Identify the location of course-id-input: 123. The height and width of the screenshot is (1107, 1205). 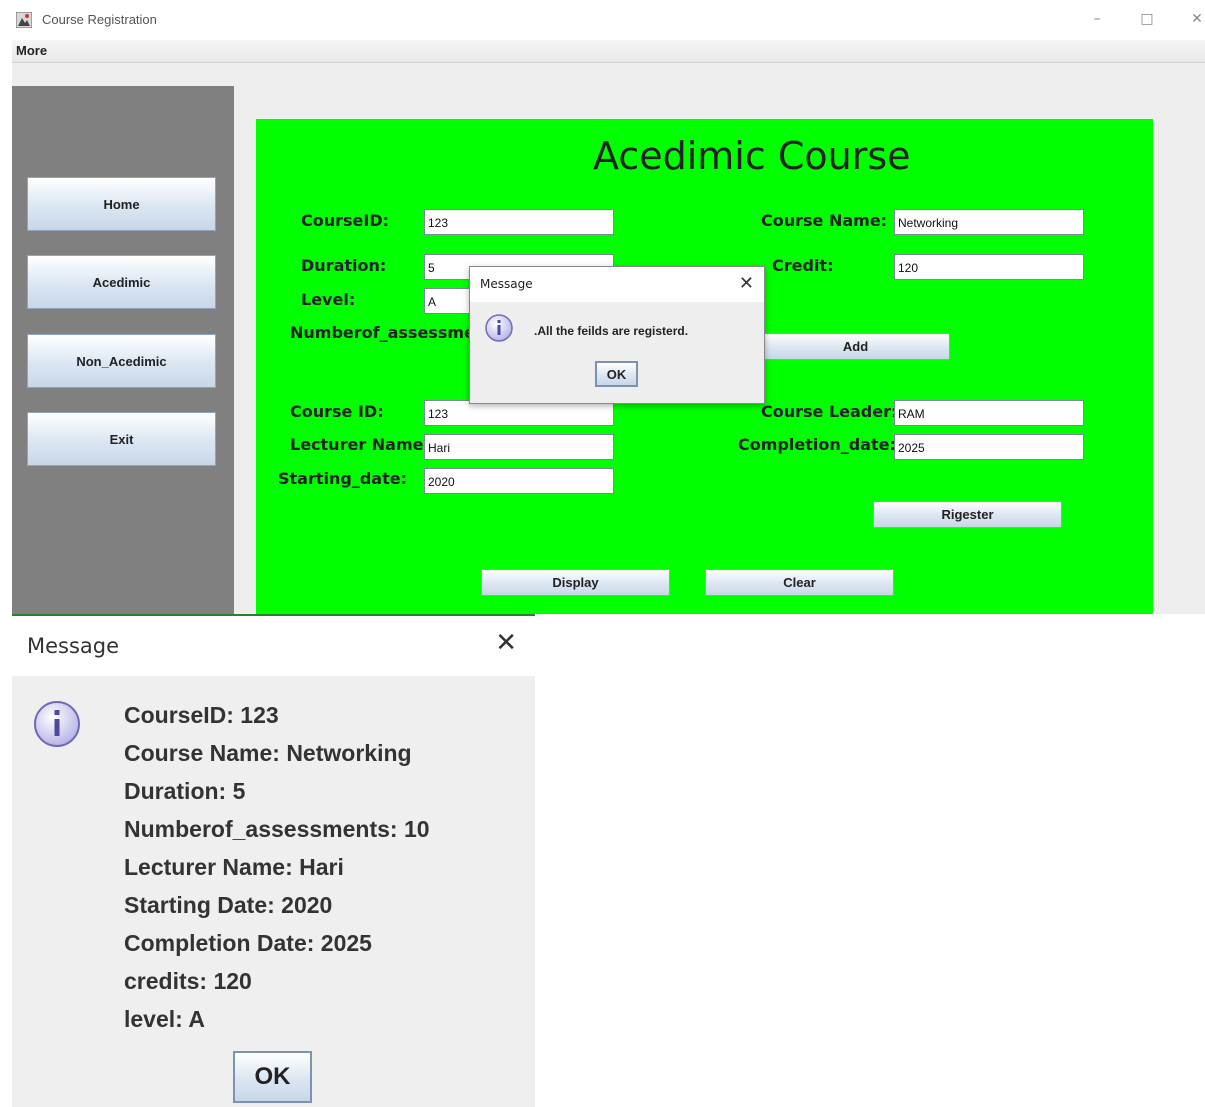
(519, 222).